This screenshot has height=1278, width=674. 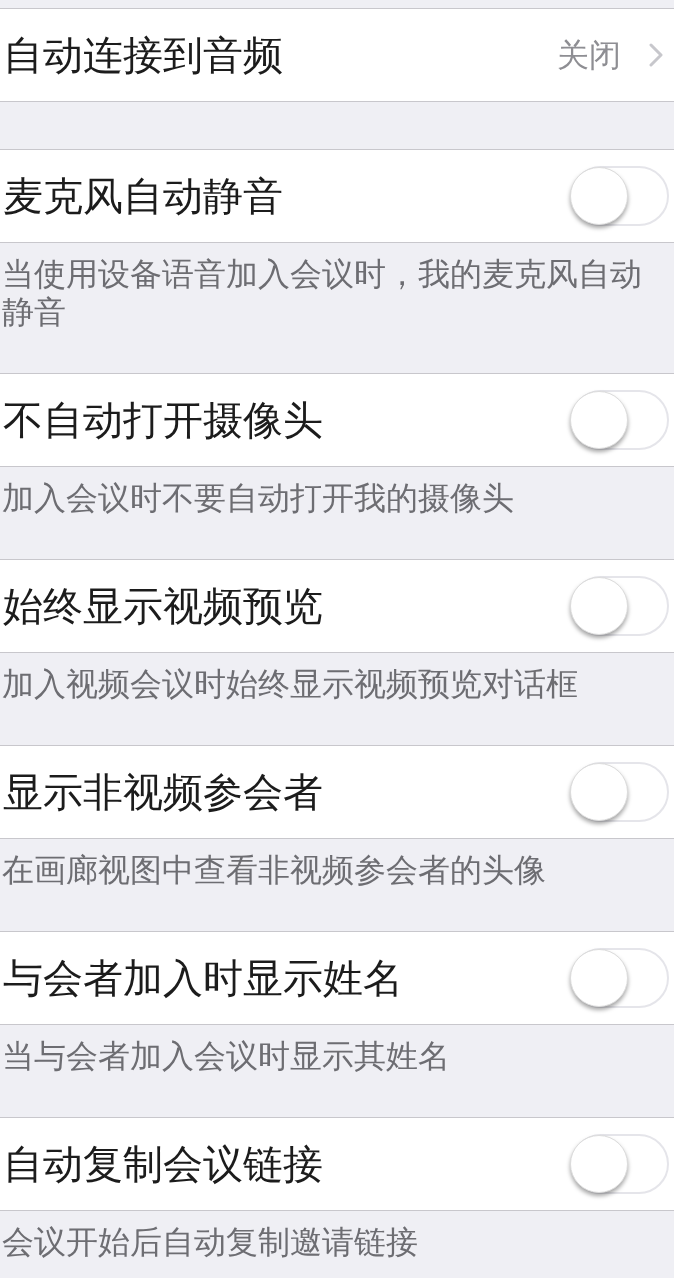 What do you see at coordinates (163, 420) in the screenshot?
I see `setting-label: 不自动打开摄像头` at bounding box center [163, 420].